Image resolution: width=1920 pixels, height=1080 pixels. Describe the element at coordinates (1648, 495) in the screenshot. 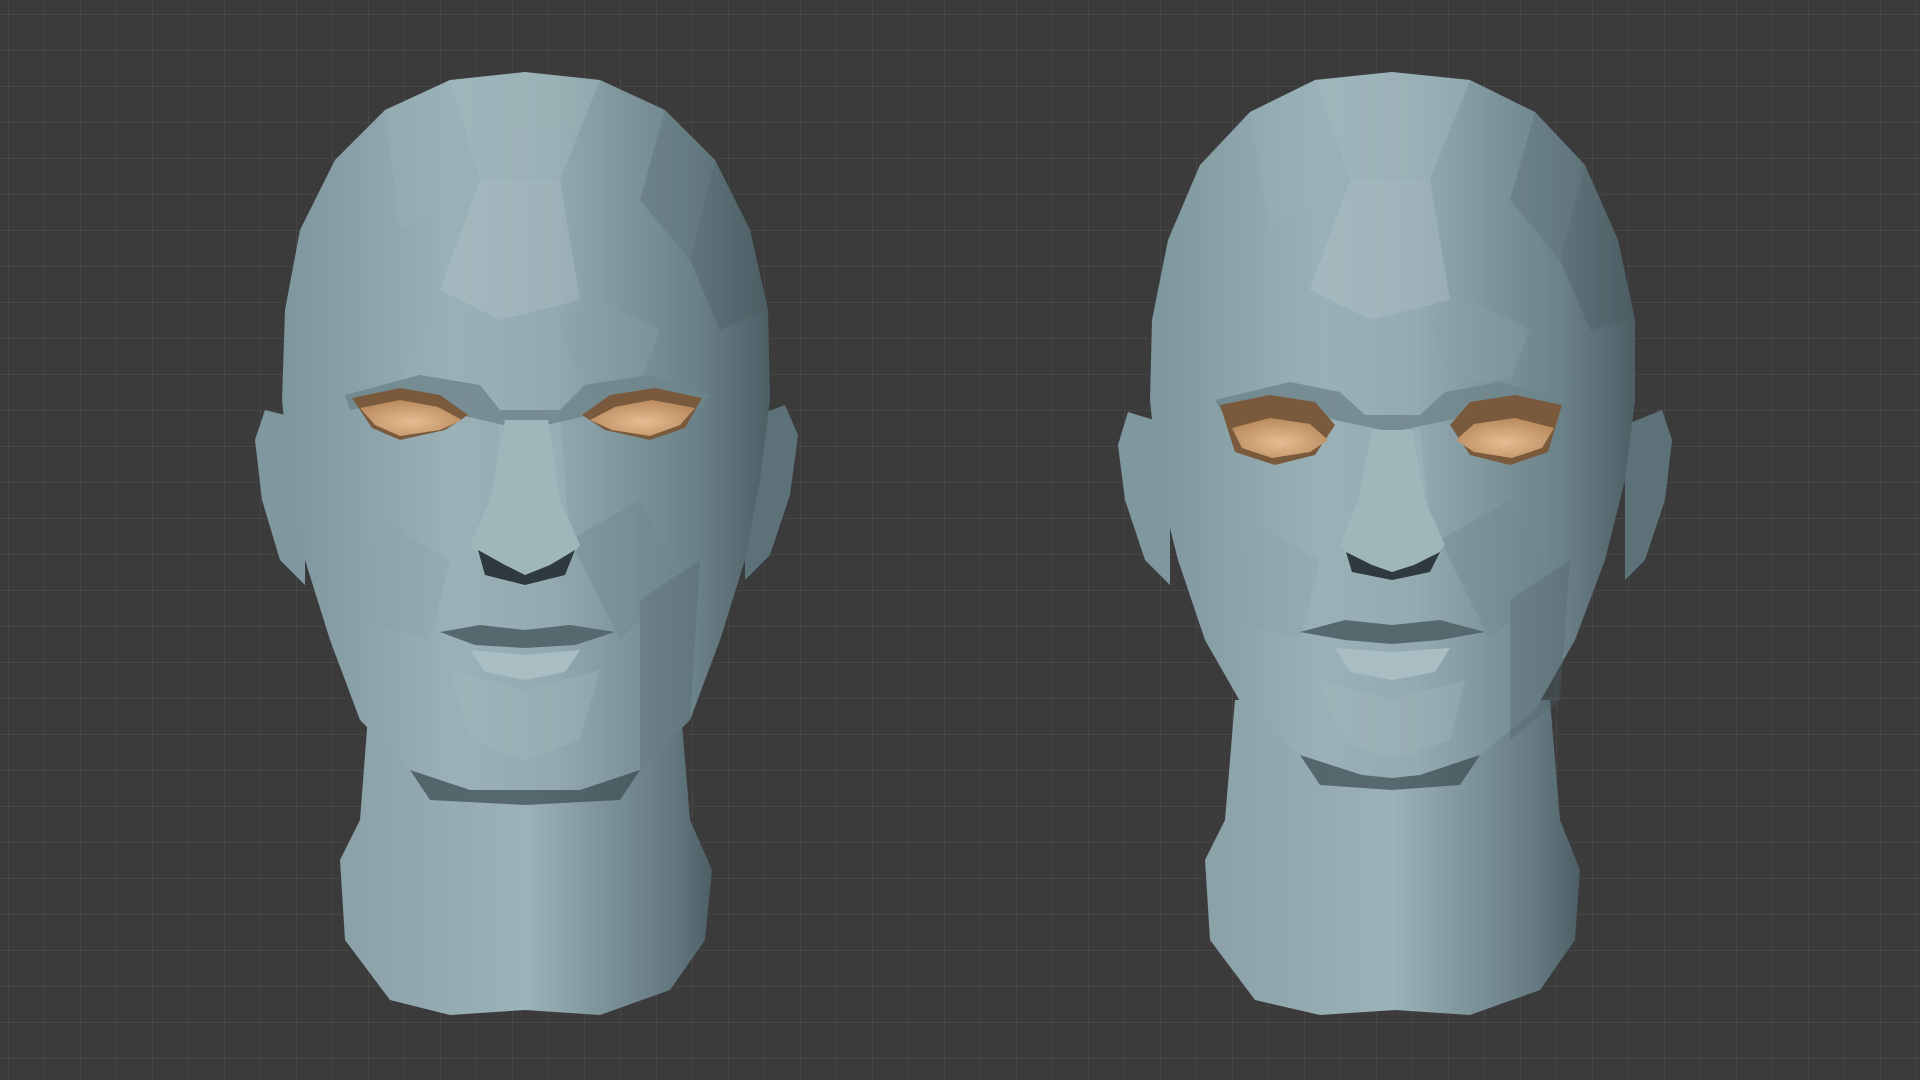

I see `head-right-ear-right` at that location.